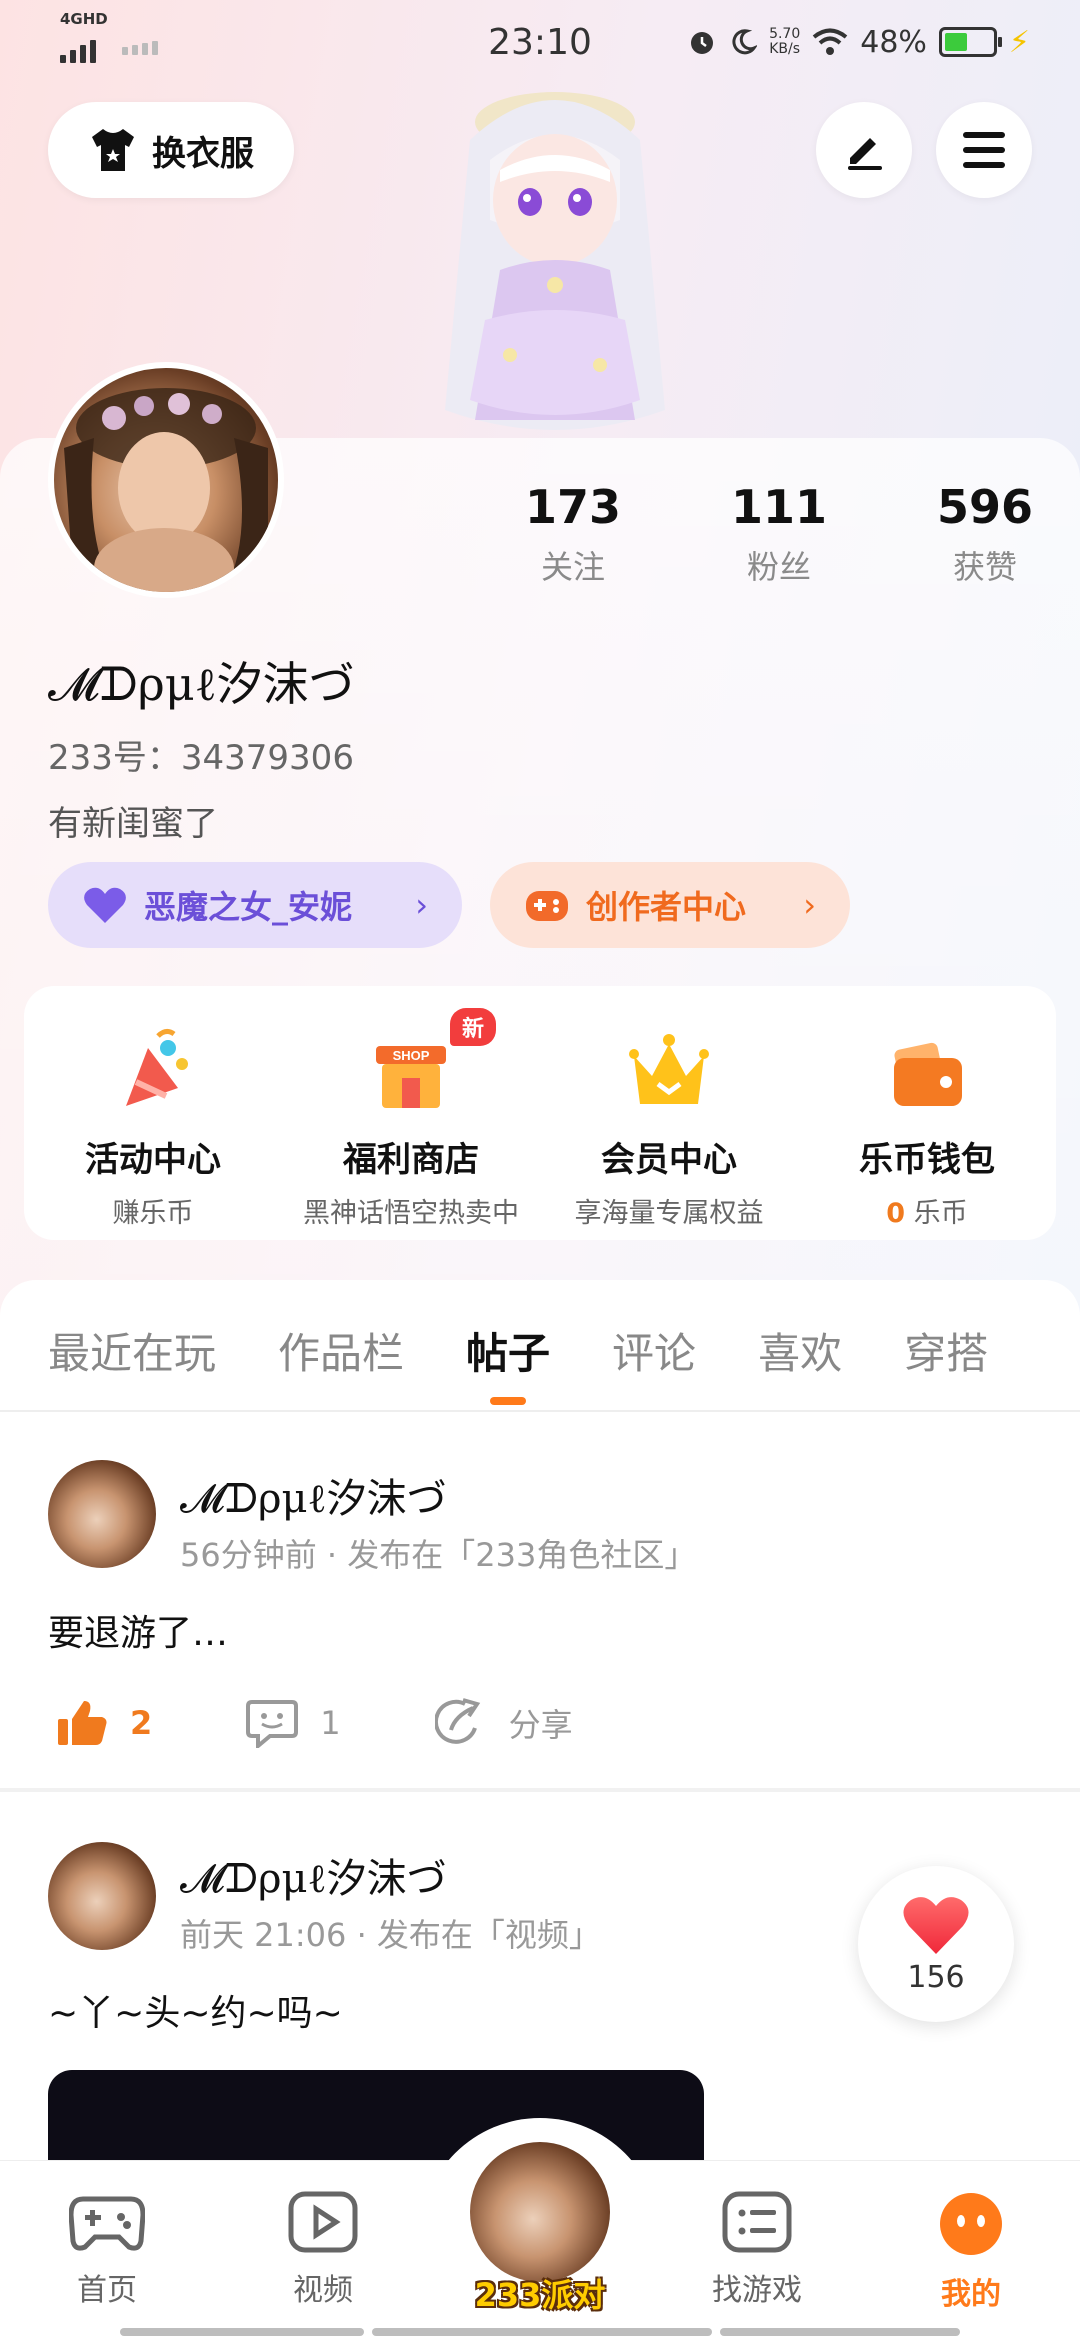 Image resolution: width=1080 pixels, height=2340 pixels. I want to click on tab-comments: 评论, so click(654, 1350).